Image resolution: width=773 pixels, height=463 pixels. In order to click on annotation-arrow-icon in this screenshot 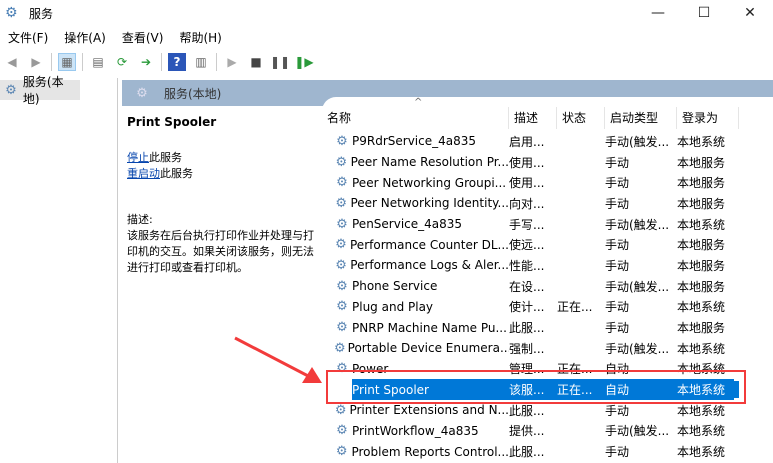, I will do `click(278, 359)`.